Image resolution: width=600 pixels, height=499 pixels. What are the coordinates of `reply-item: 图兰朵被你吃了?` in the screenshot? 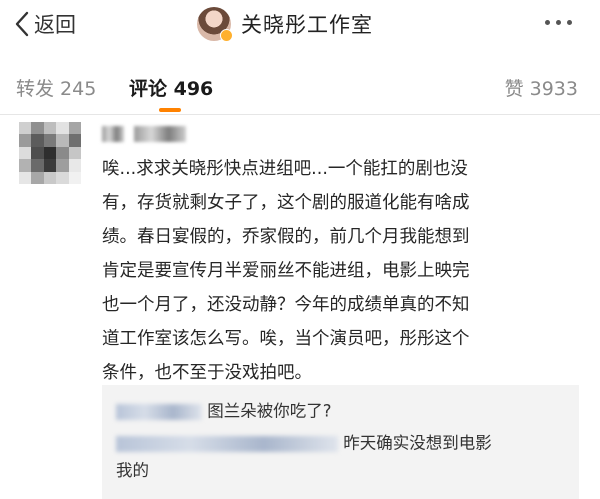 It's located at (224, 411).